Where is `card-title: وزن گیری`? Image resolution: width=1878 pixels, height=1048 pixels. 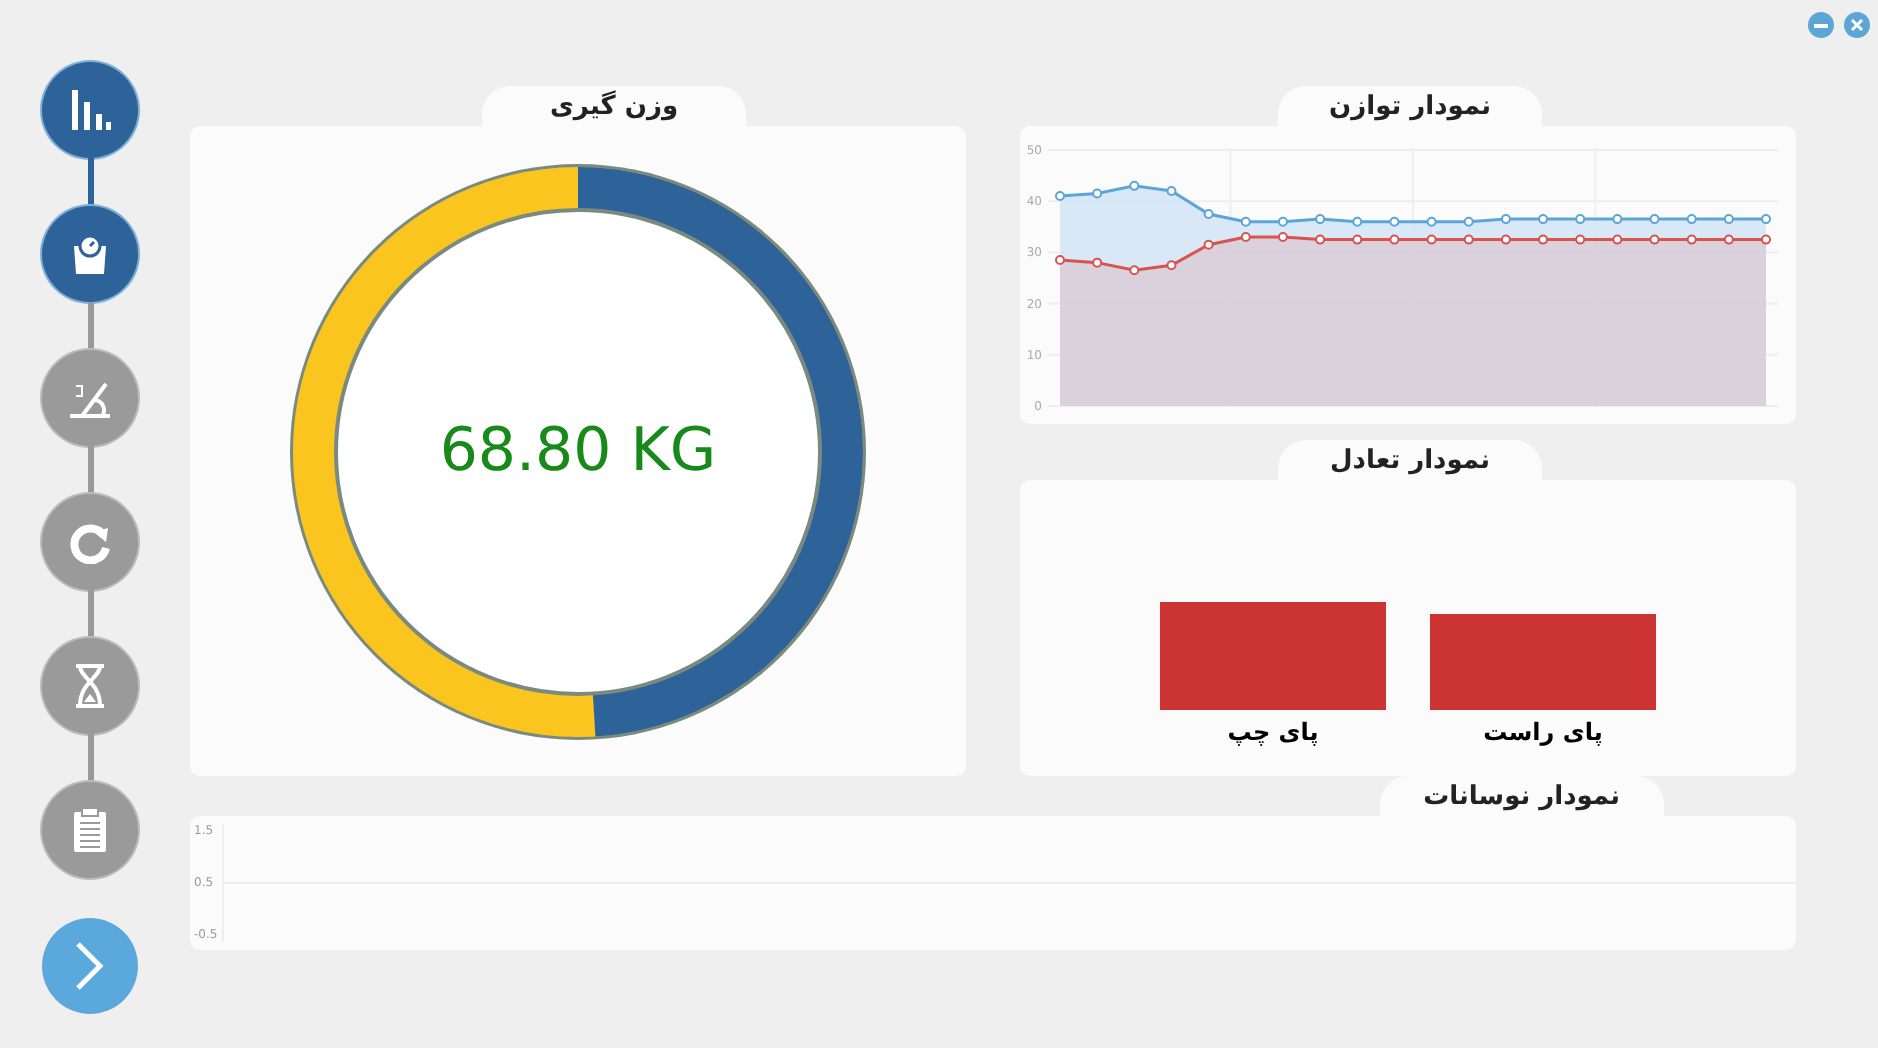
card-title: وزن گیری is located at coordinates (614, 106).